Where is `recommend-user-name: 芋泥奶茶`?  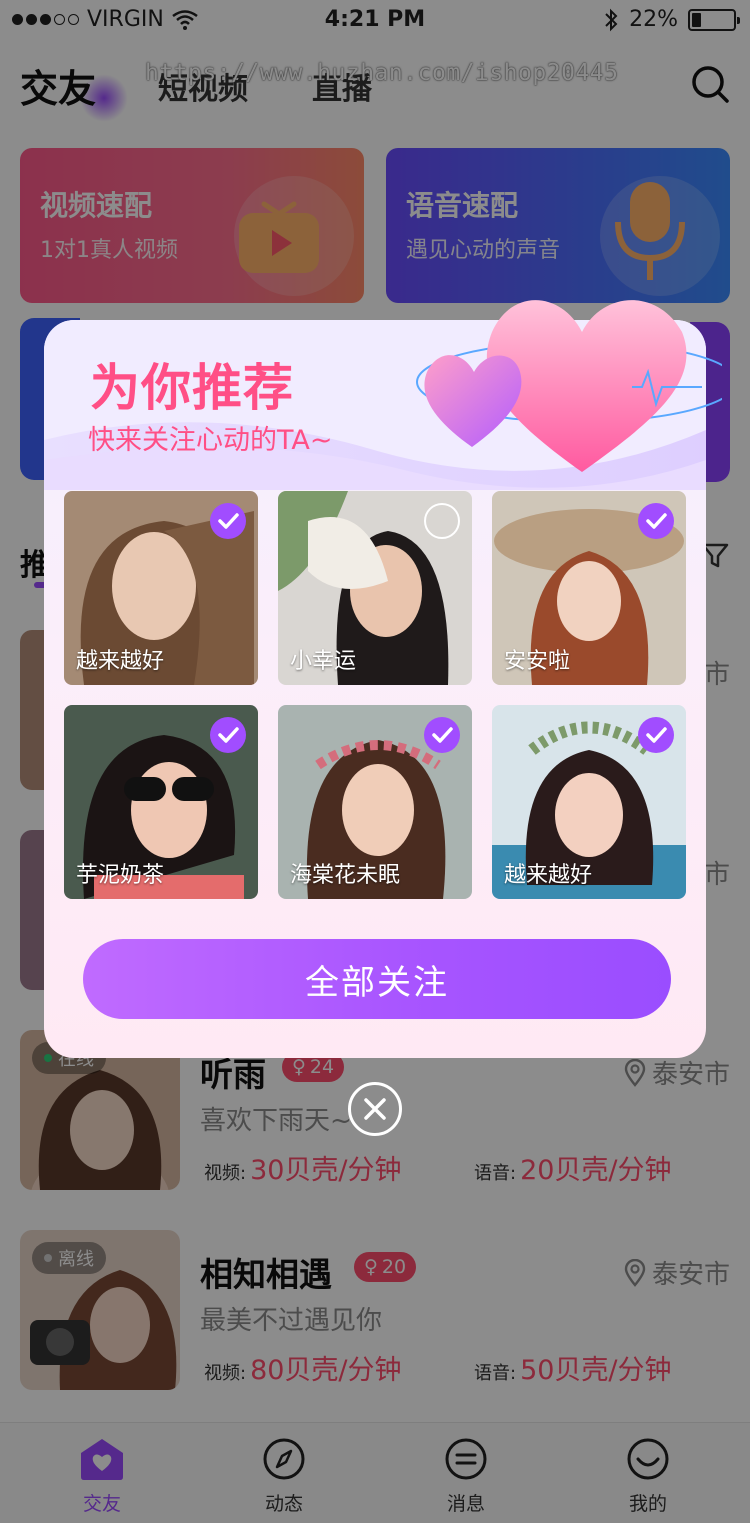 recommend-user-name: 芋泥奶茶 is located at coordinates (120, 875).